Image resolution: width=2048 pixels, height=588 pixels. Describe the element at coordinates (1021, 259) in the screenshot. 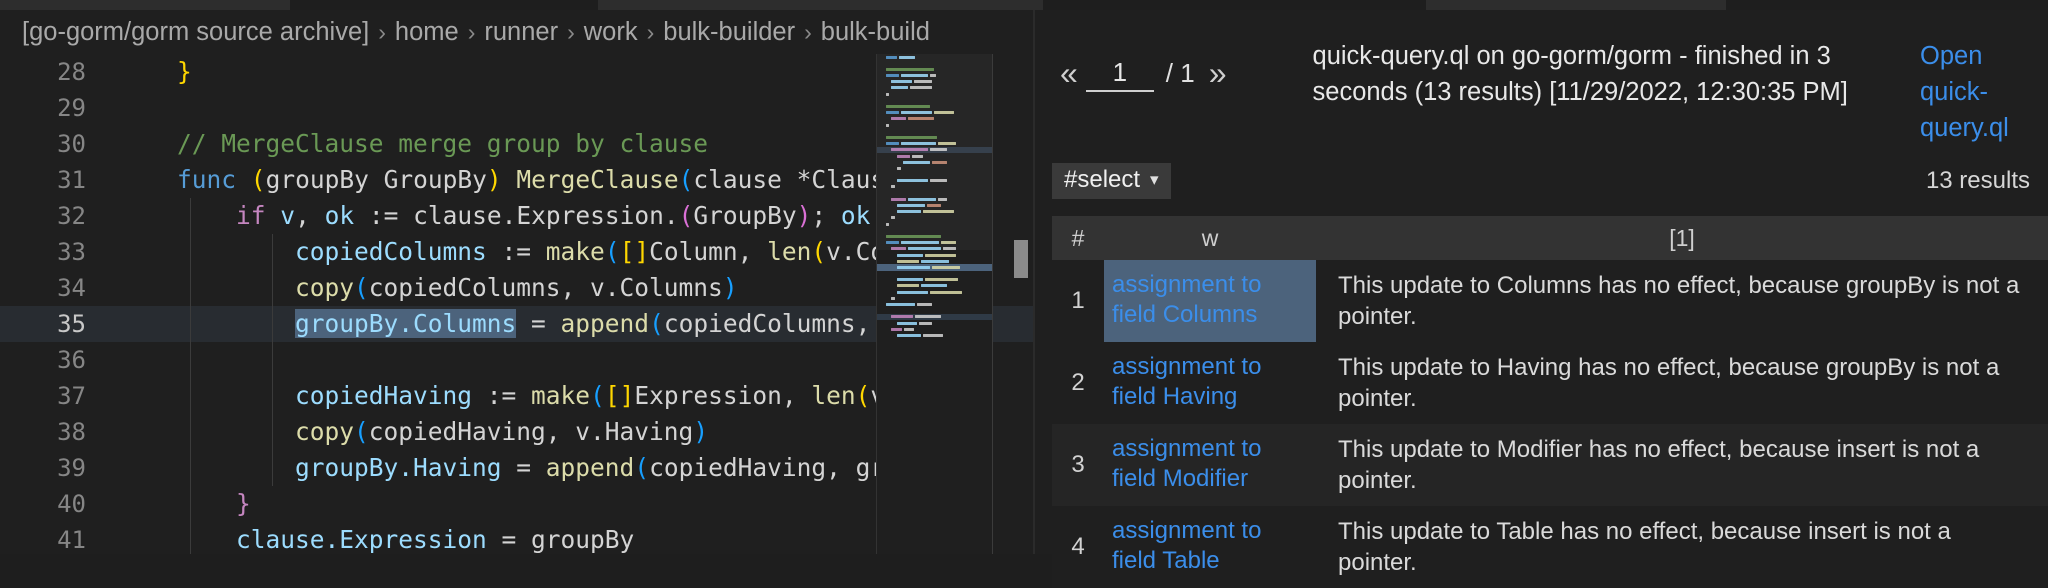

I see `editor-scrollbar-thumb` at that location.